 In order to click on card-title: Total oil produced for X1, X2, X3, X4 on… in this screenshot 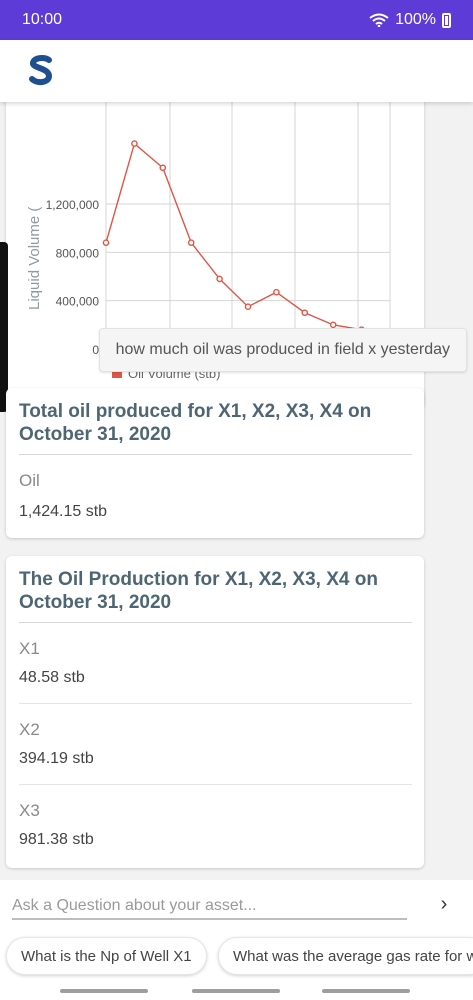, I will do `click(195, 423)`.